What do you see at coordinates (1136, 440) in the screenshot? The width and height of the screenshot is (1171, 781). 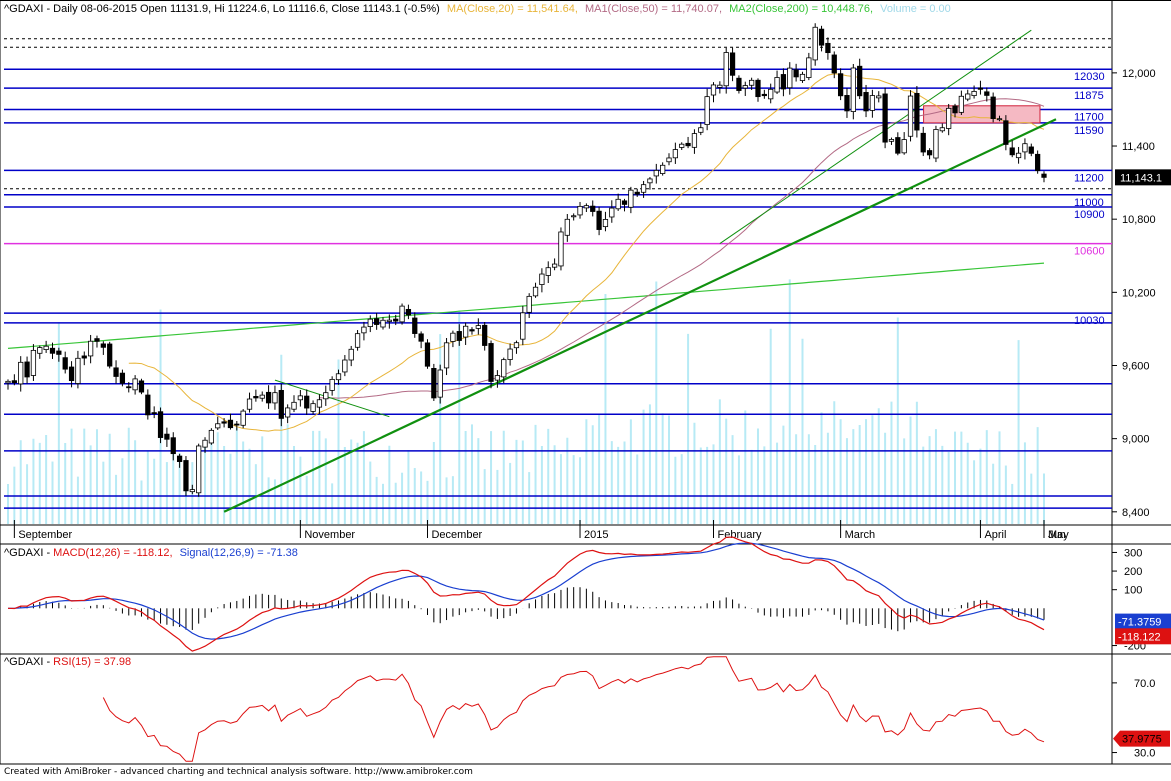 I see `price-tick-label: 9,000` at bounding box center [1136, 440].